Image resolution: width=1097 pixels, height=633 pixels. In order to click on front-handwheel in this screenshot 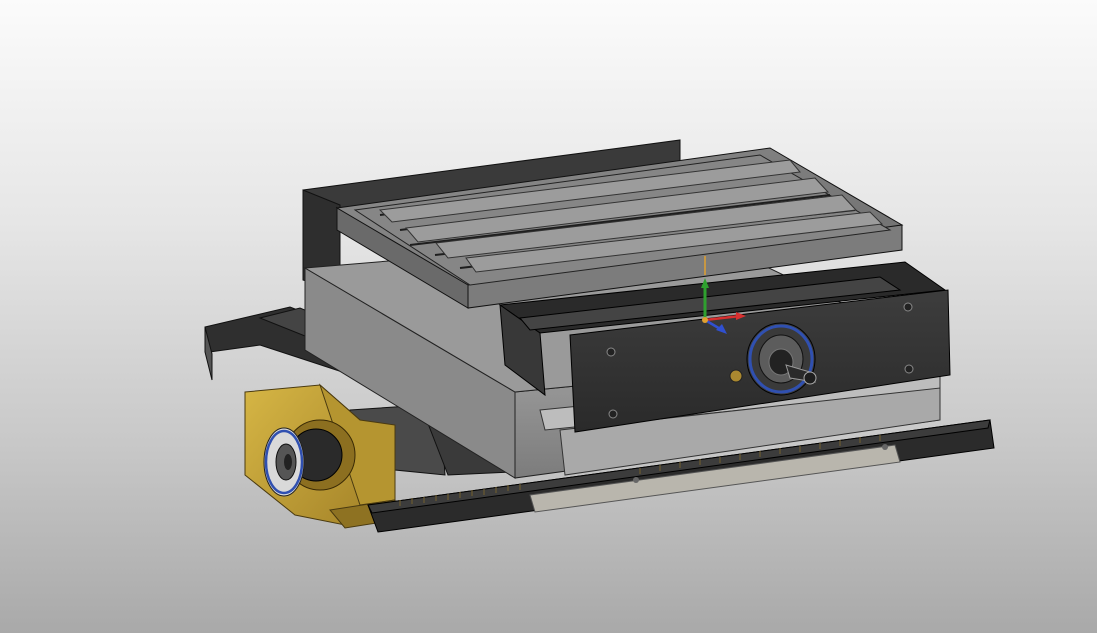, I will do `click(781, 359)`.